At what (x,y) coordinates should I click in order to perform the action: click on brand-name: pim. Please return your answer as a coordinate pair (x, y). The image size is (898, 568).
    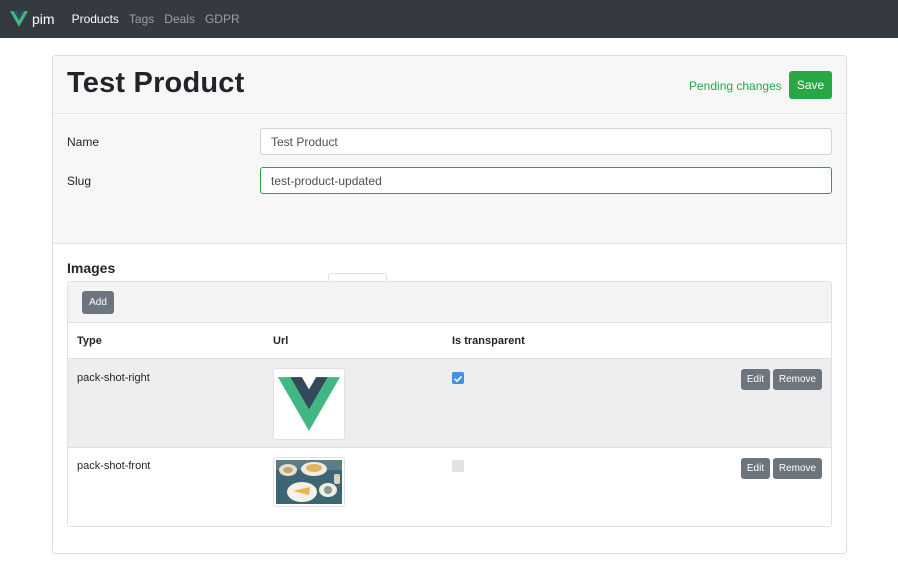
    Looking at the image, I should click on (43, 19).